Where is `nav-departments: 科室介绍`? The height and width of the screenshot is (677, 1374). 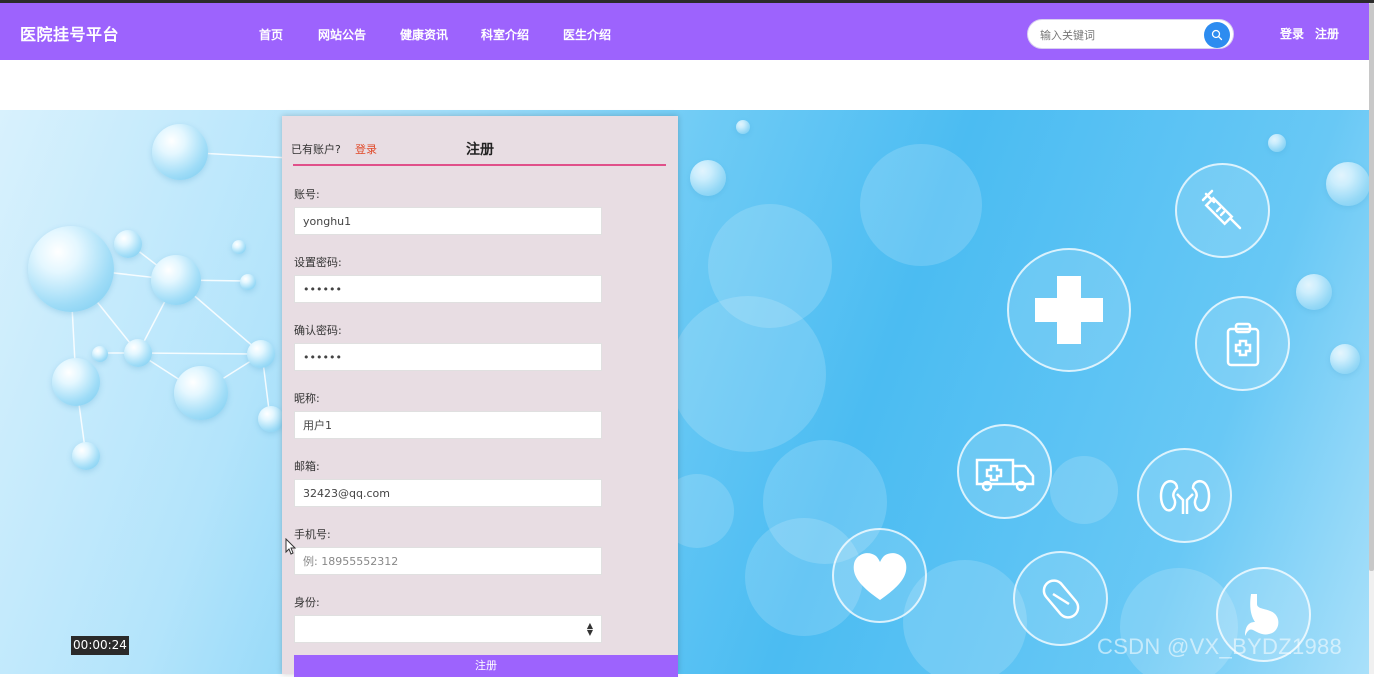
nav-departments: 科室介绍 is located at coordinates (505, 34).